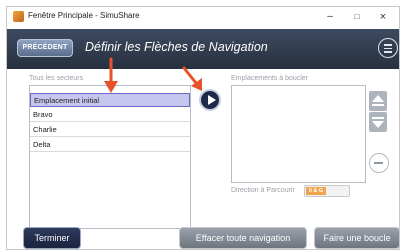 This screenshot has height=250, width=400. Describe the element at coordinates (270, 78) in the screenshot. I see `locations-label: Emplacements à boucler` at that location.